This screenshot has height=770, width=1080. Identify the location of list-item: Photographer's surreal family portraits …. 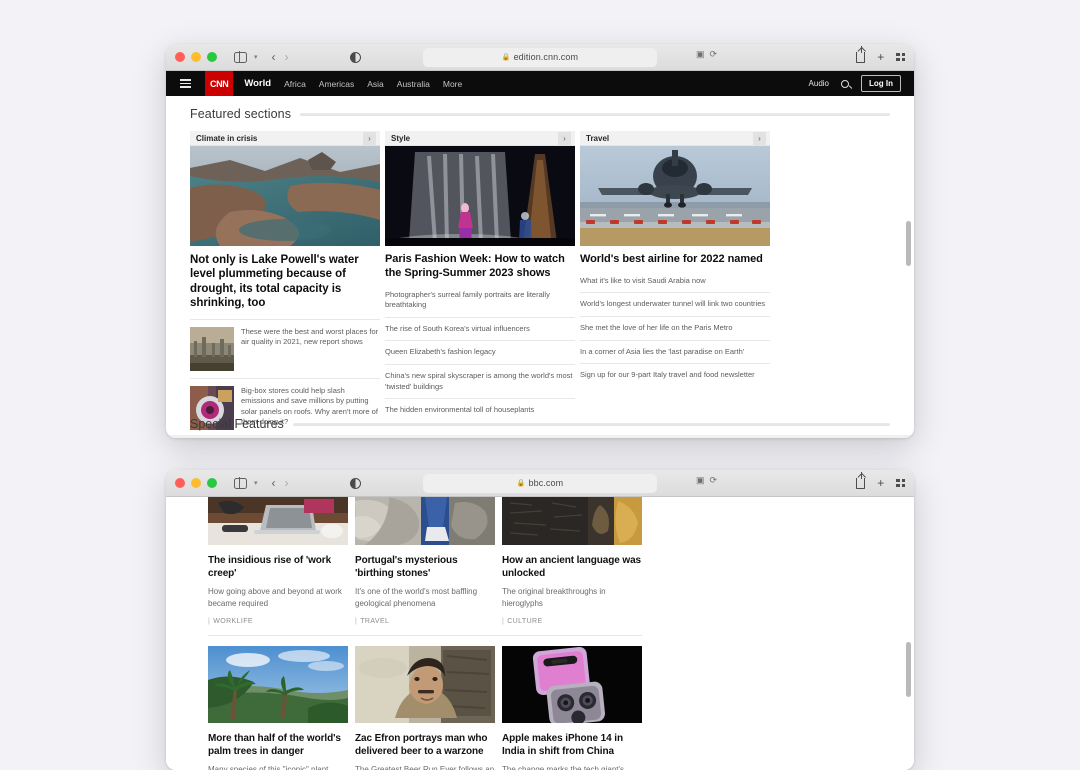
(480, 301).